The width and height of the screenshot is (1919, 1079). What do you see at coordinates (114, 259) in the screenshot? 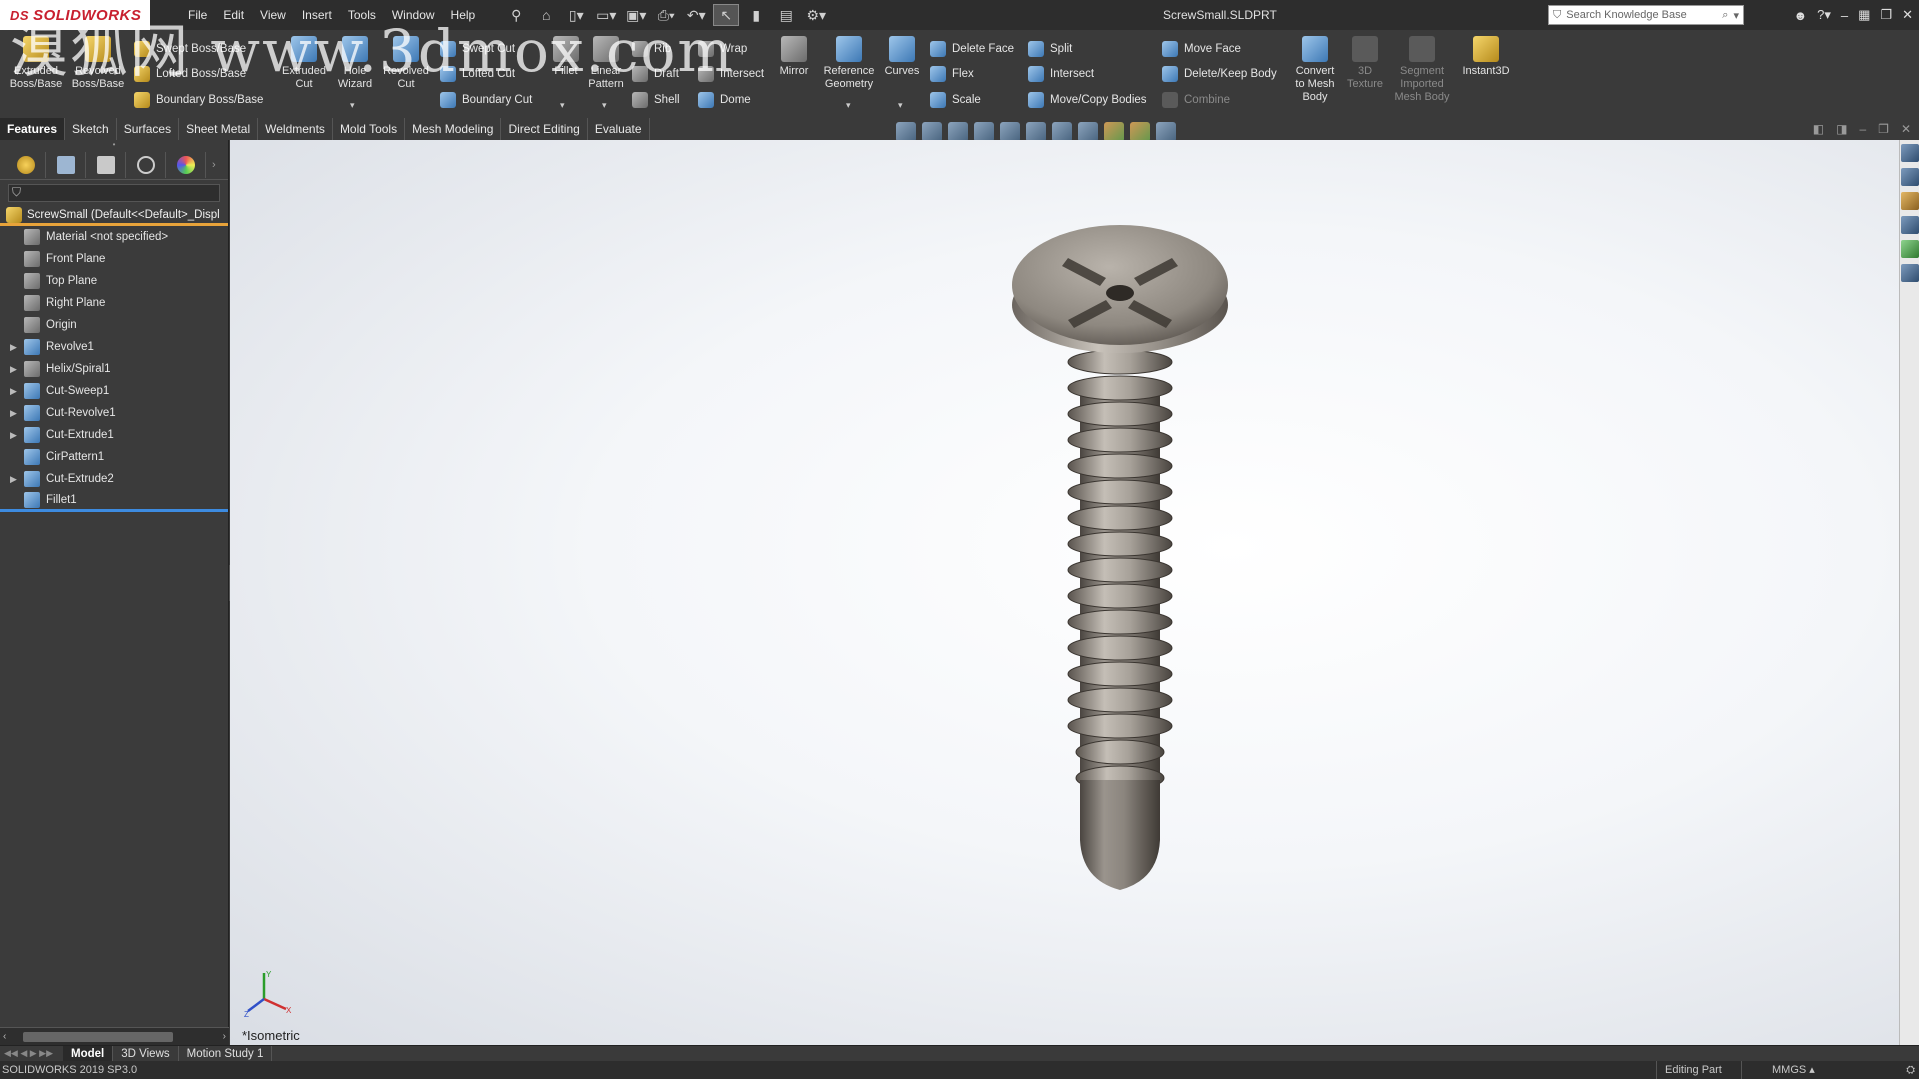
I see `tree-item: Front Plane` at bounding box center [114, 259].